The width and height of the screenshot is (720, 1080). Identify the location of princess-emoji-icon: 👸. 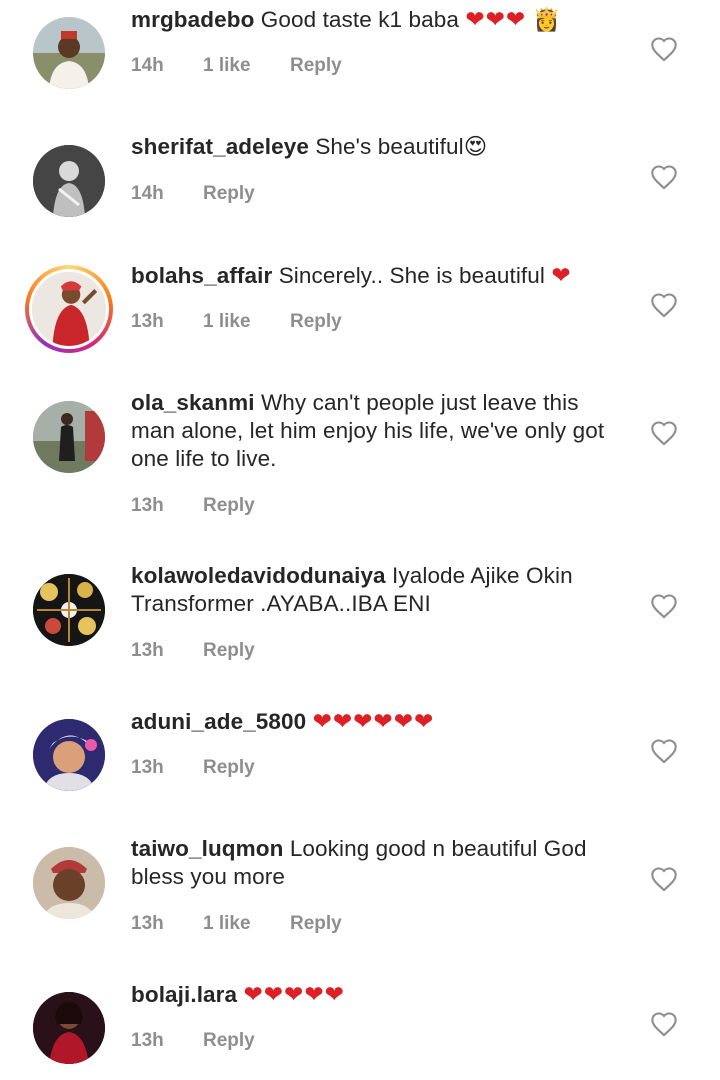
(546, 19).